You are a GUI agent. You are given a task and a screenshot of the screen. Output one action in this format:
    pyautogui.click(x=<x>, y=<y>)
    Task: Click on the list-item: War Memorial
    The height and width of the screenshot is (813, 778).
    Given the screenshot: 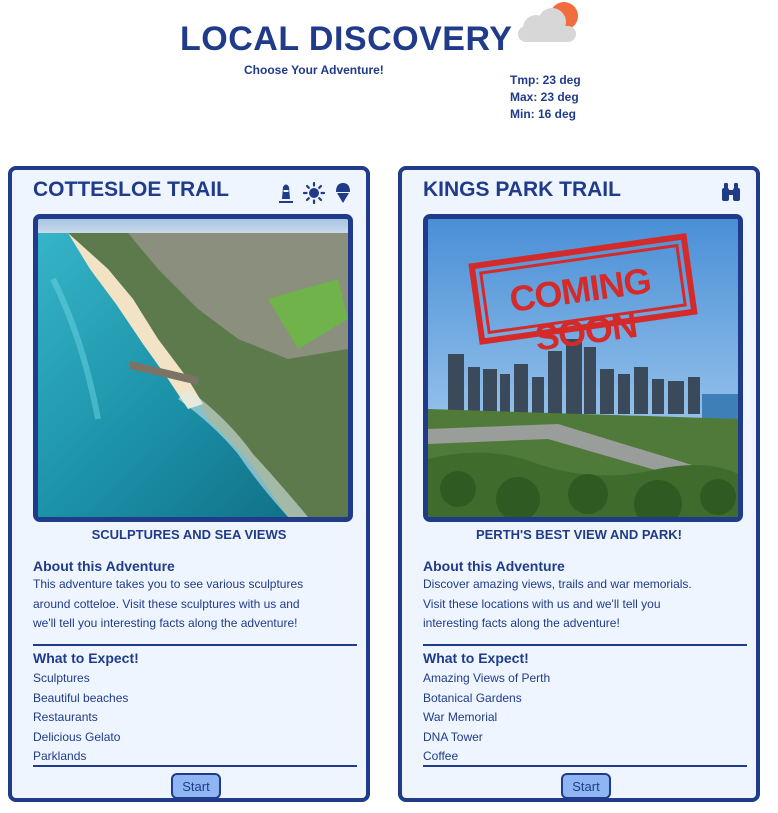 What is the action you would take?
    pyautogui.click(x=460, y=717)
    